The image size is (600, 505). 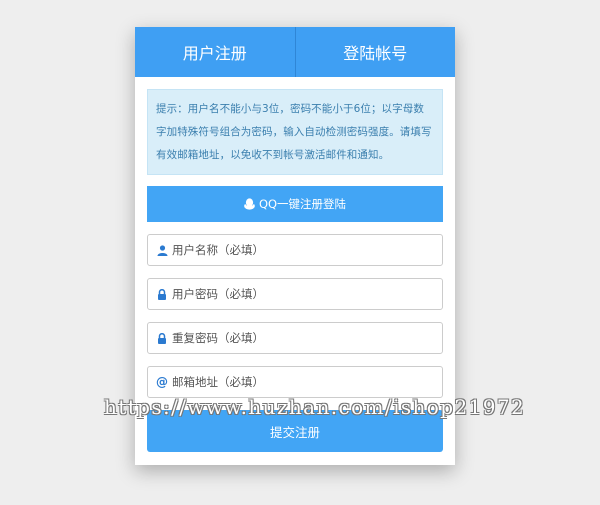 I want to click on confirm-password-input, so click(x=302, y=338).